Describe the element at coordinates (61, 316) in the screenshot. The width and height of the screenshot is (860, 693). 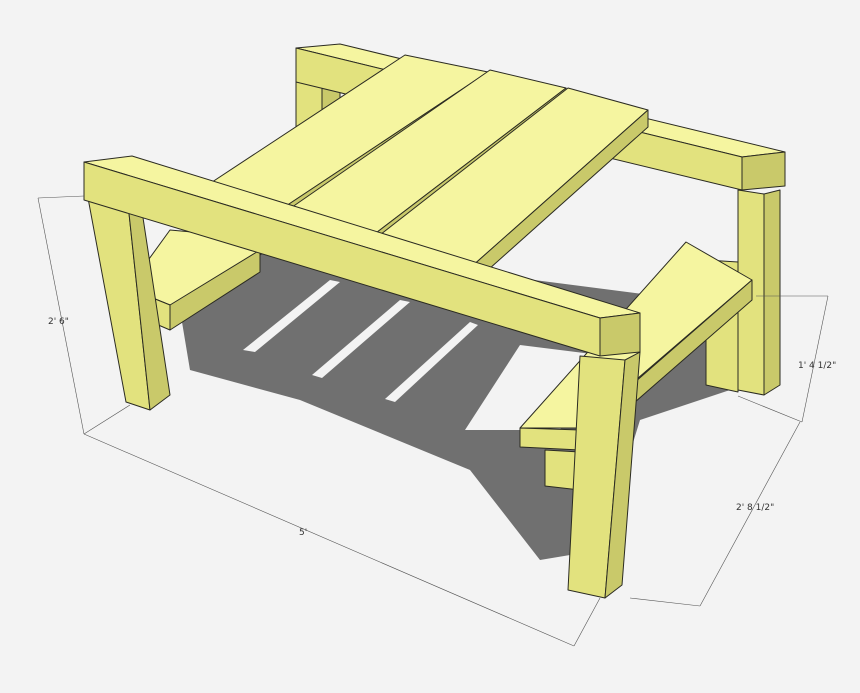
I see `height-dimension-line` at that location.